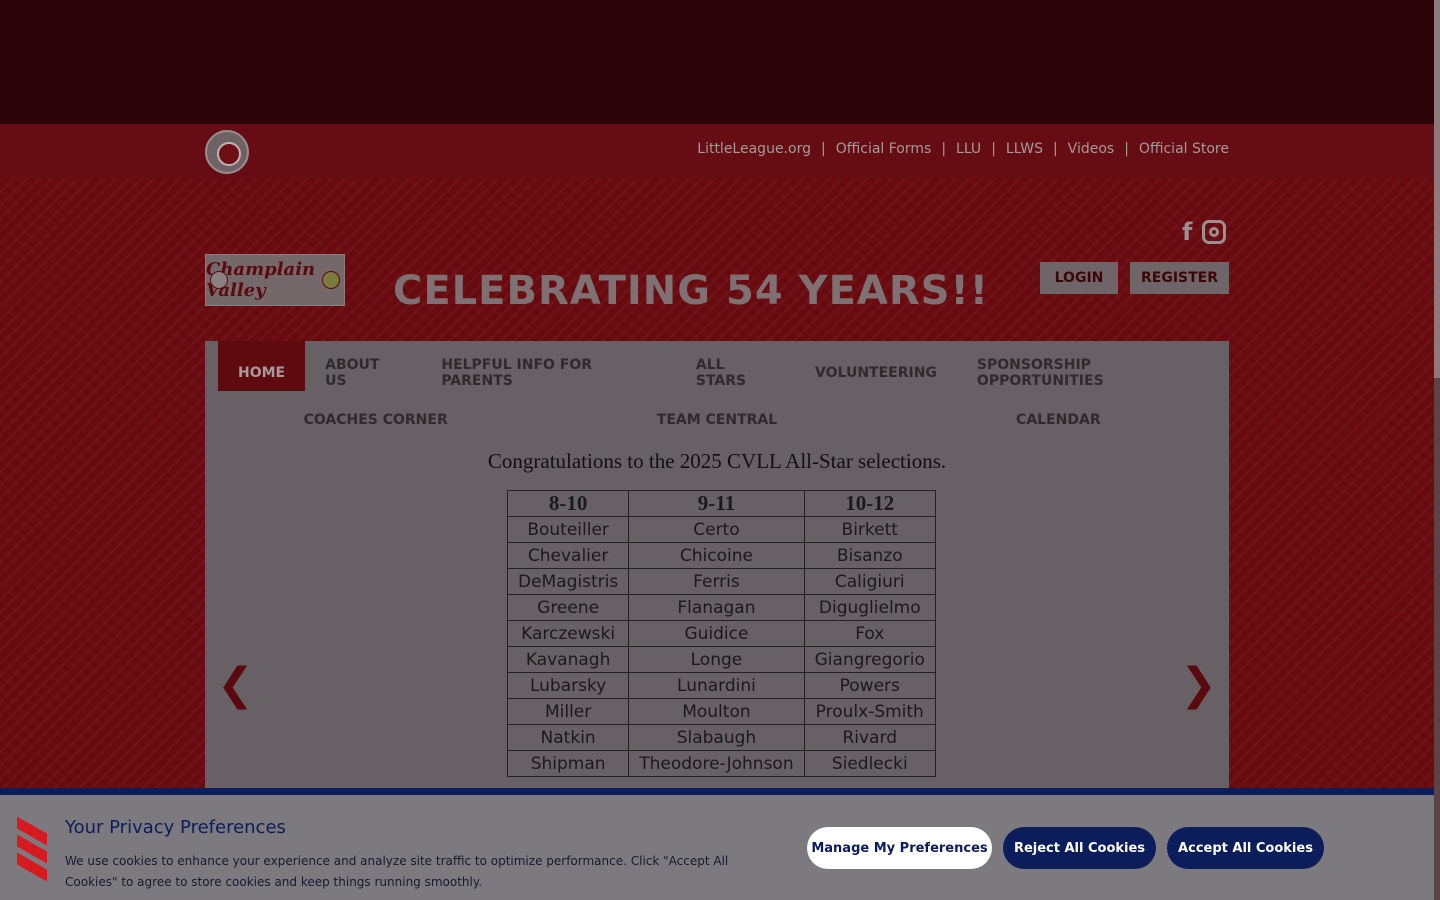 Image resolution: width=1440 pixels, height=900 pixels. I want to click on table-cell: Lunardini, so click(716, 685).